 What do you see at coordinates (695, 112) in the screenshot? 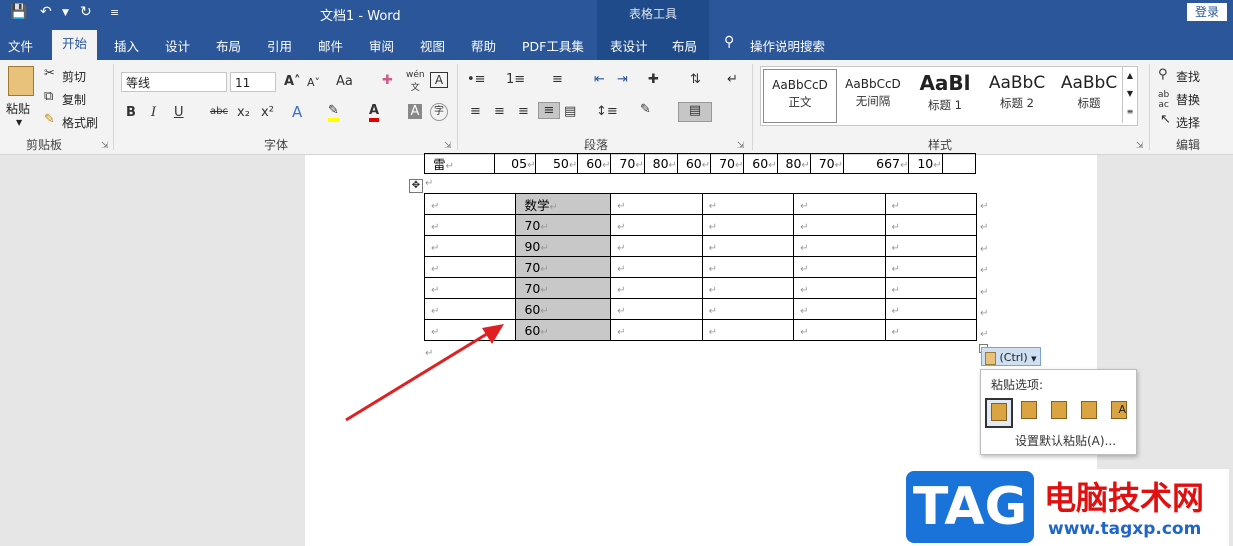
I see `borders-icon: ▤` at bounding box center [695, 112].